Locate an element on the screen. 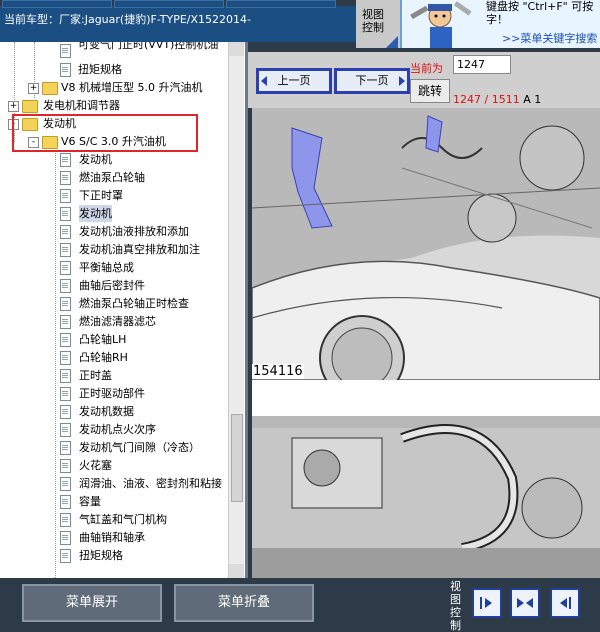  tree-item-label: 火花塞 is located at coordinates (95, 465).